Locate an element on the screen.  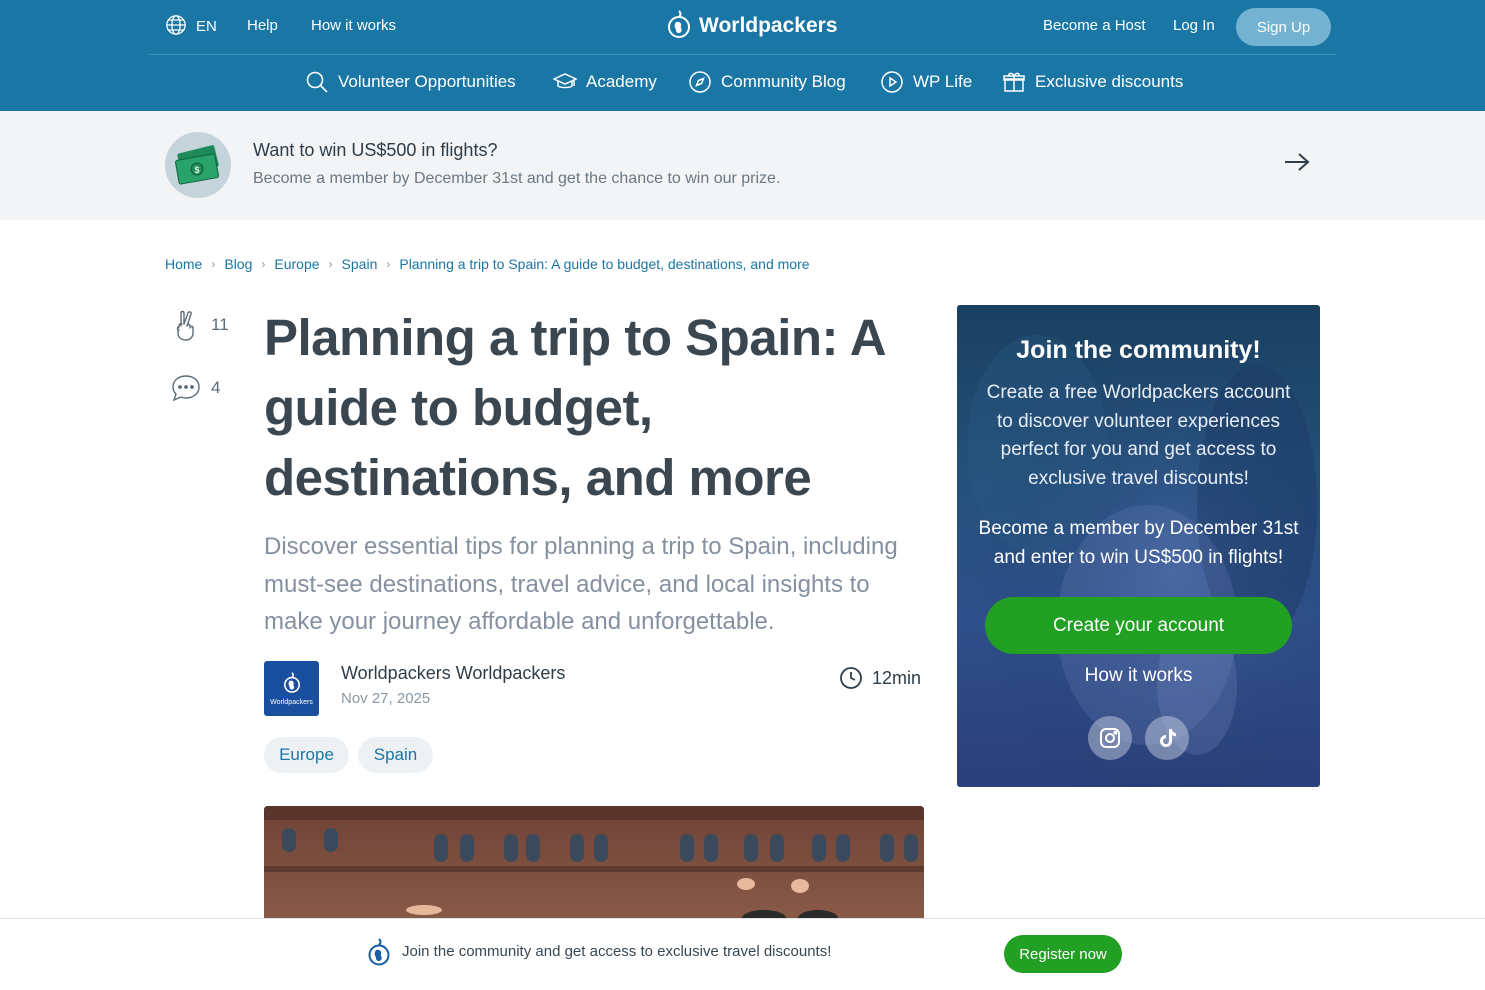
nav-item-academy: Academy is located at coordinates (605, 82).